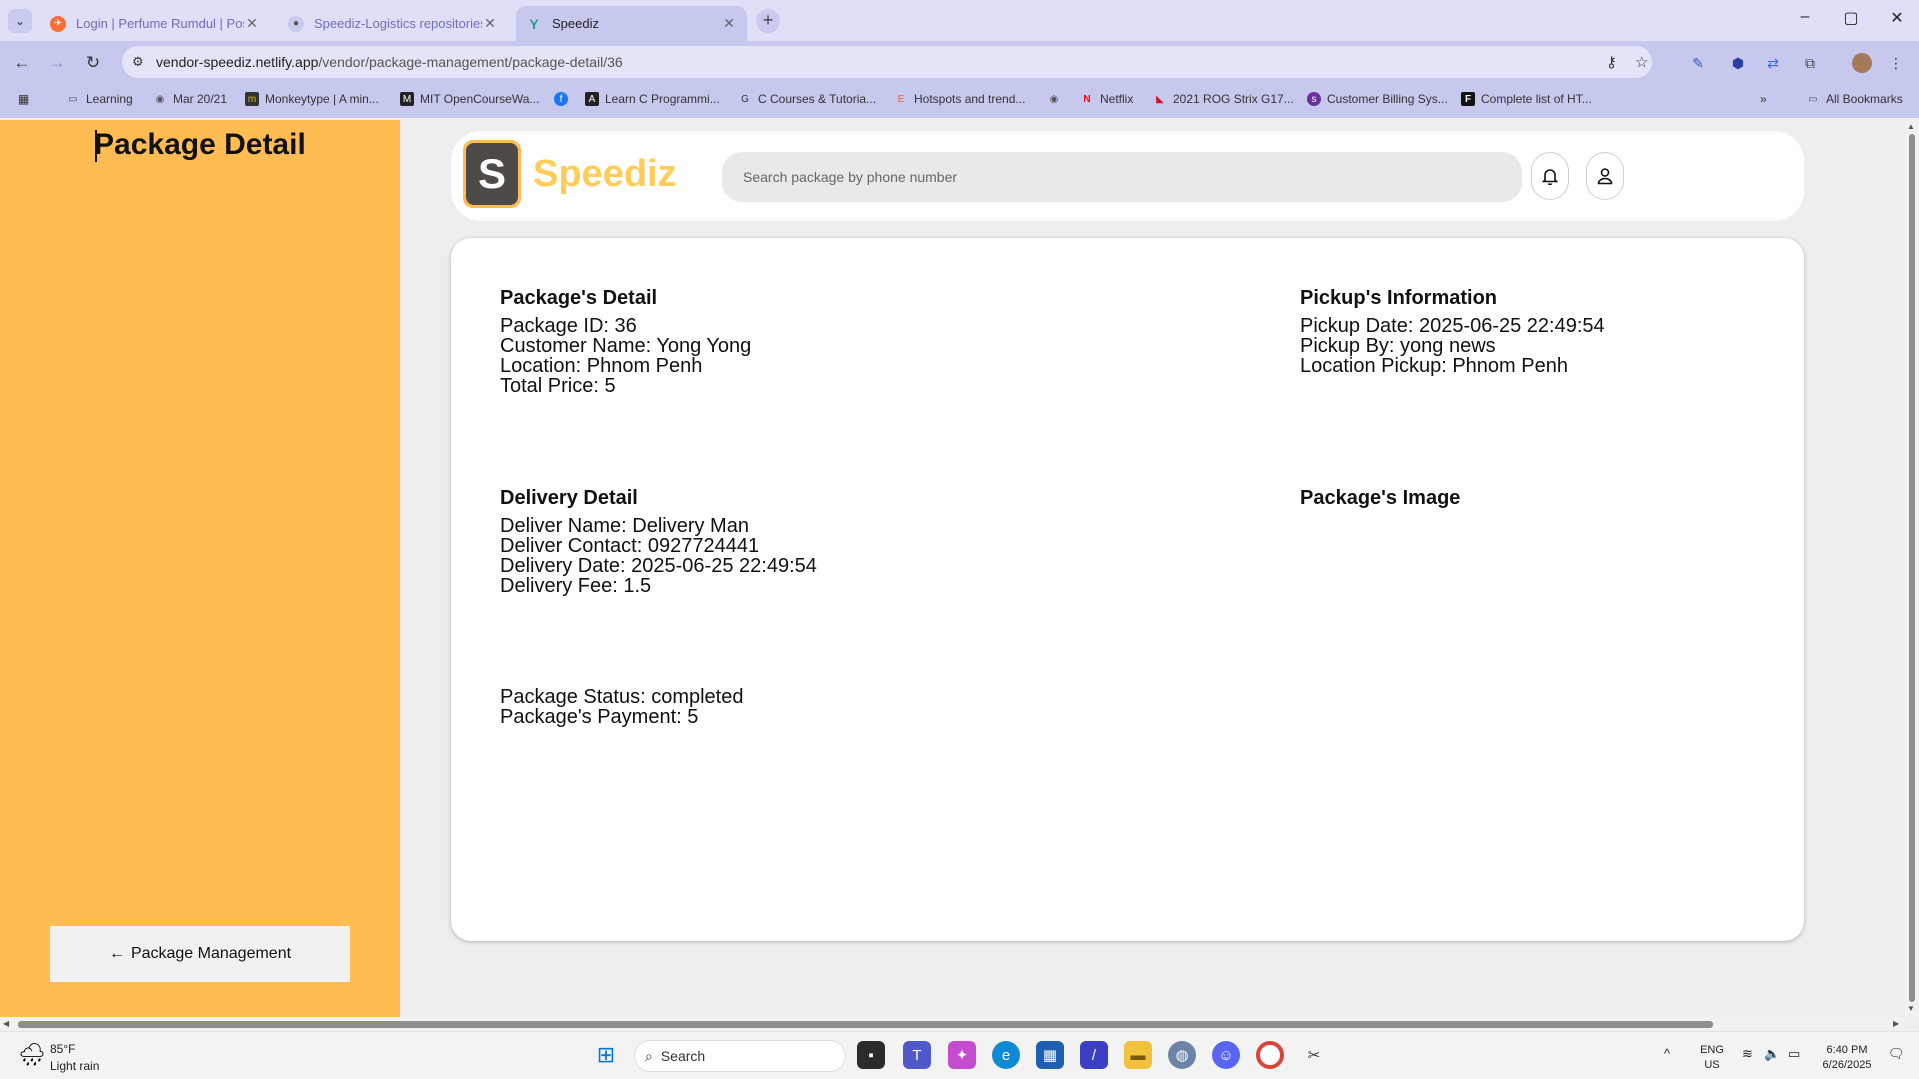  I want to click on section-title: Package's Image, so click(1380, 498).